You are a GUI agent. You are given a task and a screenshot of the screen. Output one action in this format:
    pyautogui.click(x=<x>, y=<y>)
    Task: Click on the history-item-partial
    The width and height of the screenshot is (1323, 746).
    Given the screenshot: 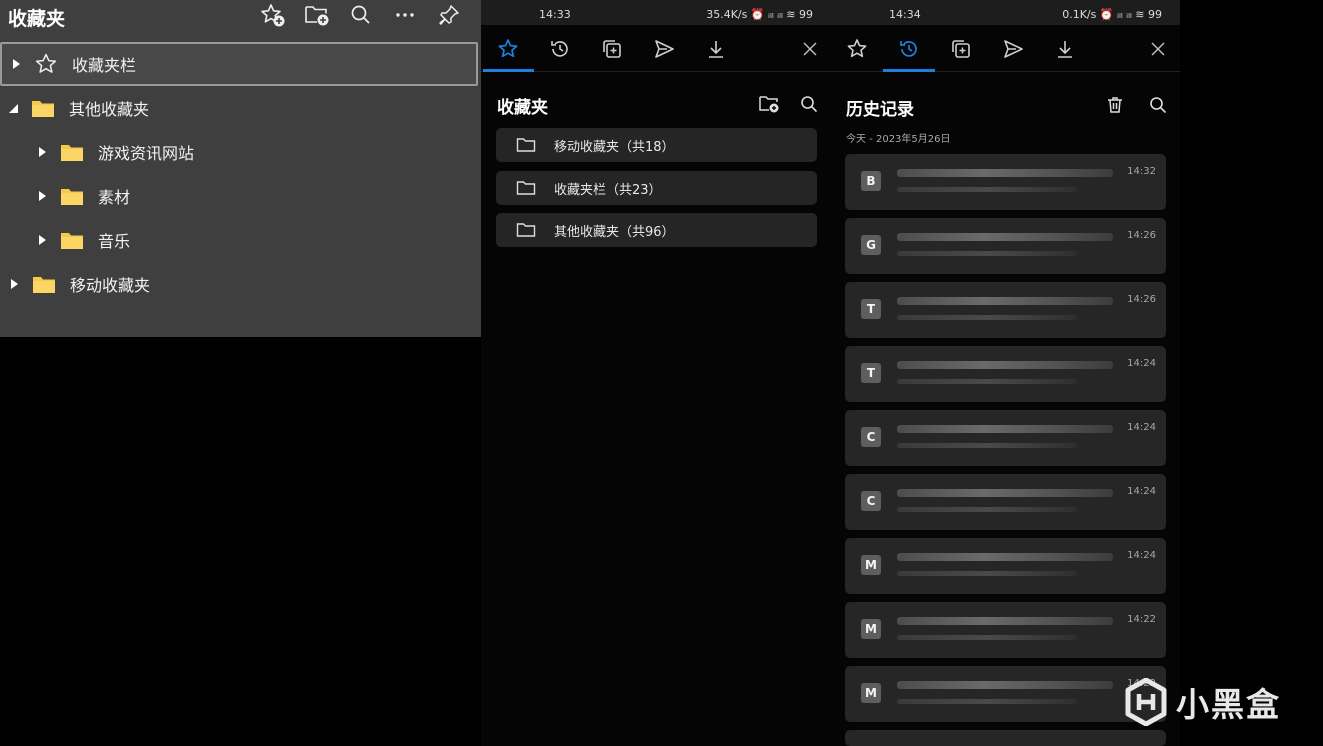 What is the action you would take?
    pyautogui.click(x=1005, y=738)
    